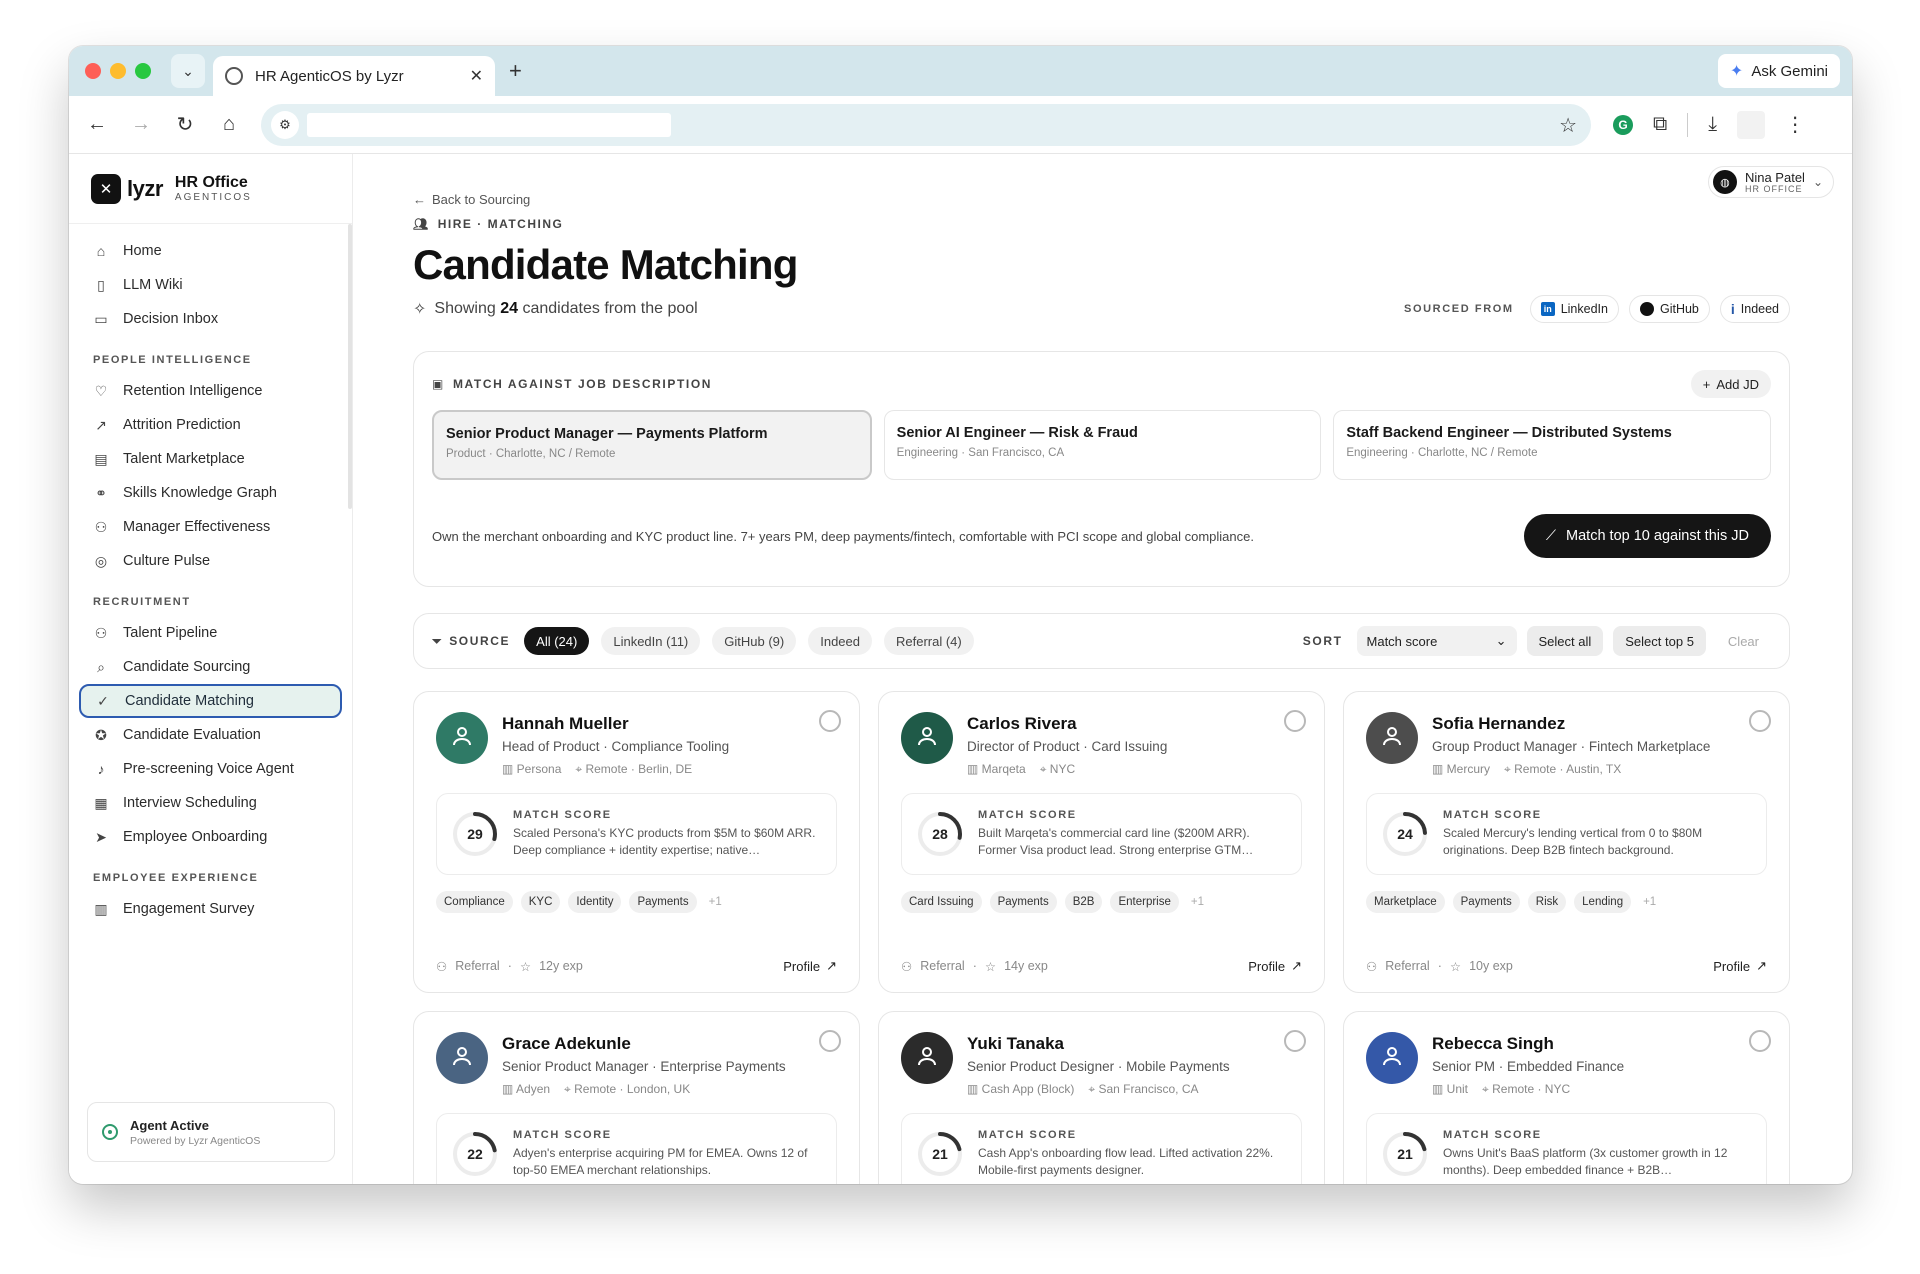 This screenshot has width=1920, height=1274. Describe the element at coordinates (189, 909) in the screenshot. I see `sidebar-item-label: Engagement Survey` at that location.